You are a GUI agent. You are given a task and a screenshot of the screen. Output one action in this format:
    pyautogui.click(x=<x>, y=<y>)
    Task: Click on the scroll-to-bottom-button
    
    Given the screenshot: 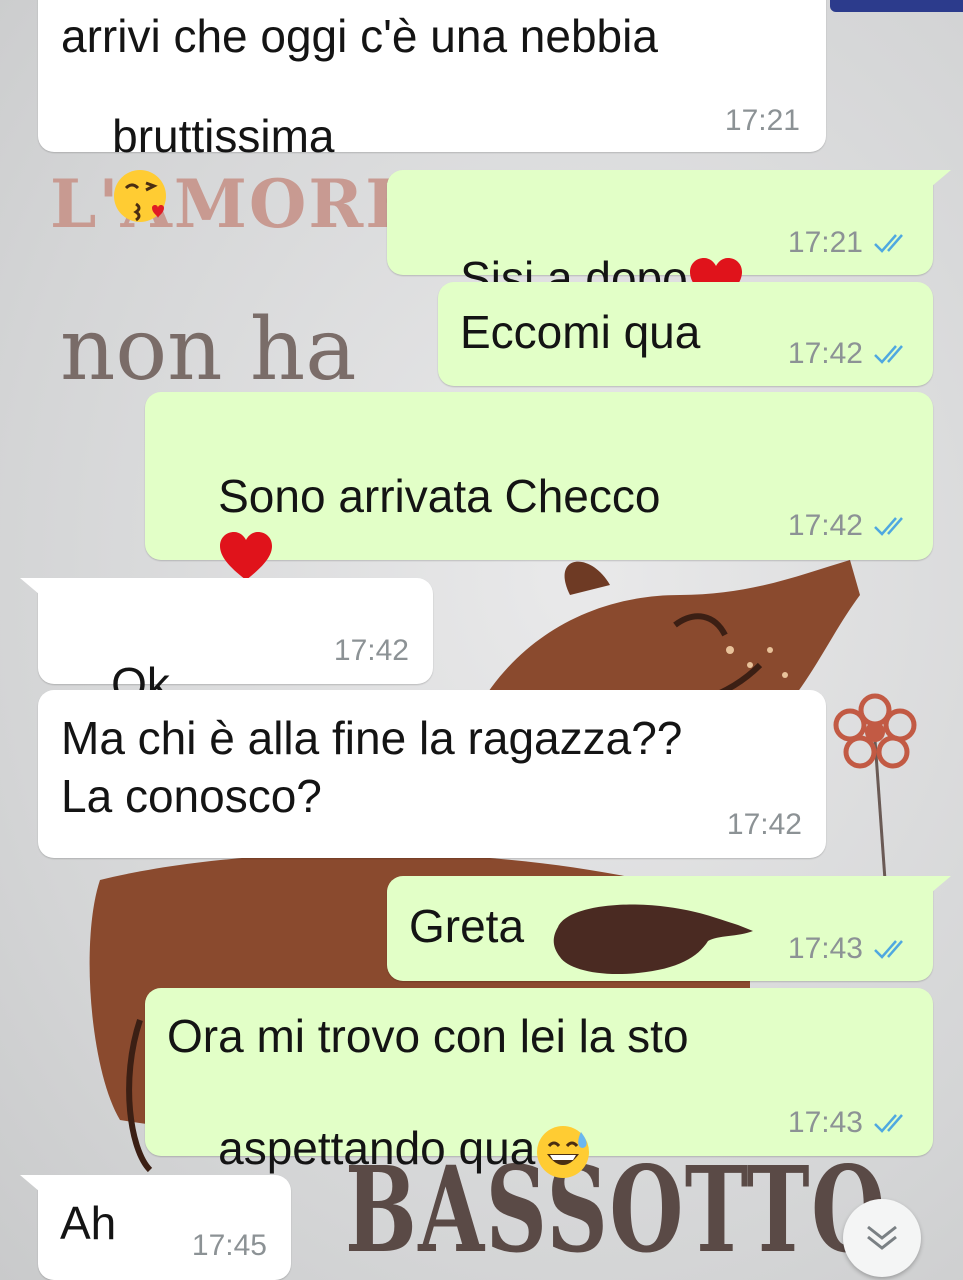 What is the action you would take?
    pyautogui.click(x=882, y=1238)
    